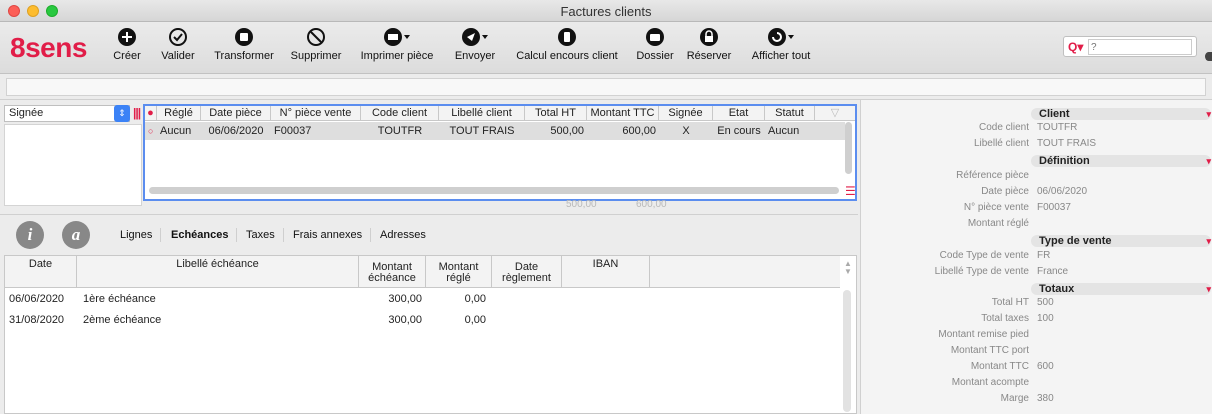 The image size is (1212, 414). I want to click on total-ht-sum: 500,00, so click(581, 204).